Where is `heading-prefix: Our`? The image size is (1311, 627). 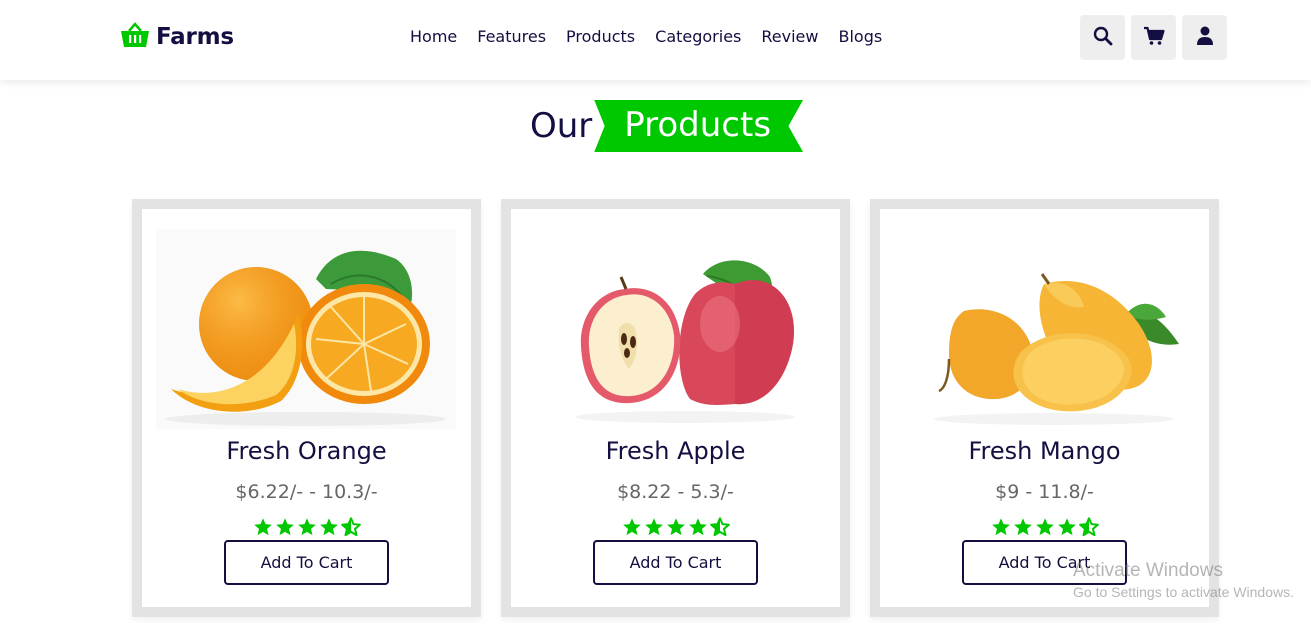
heading-prefix: Our is located at coordinates (561, 126).